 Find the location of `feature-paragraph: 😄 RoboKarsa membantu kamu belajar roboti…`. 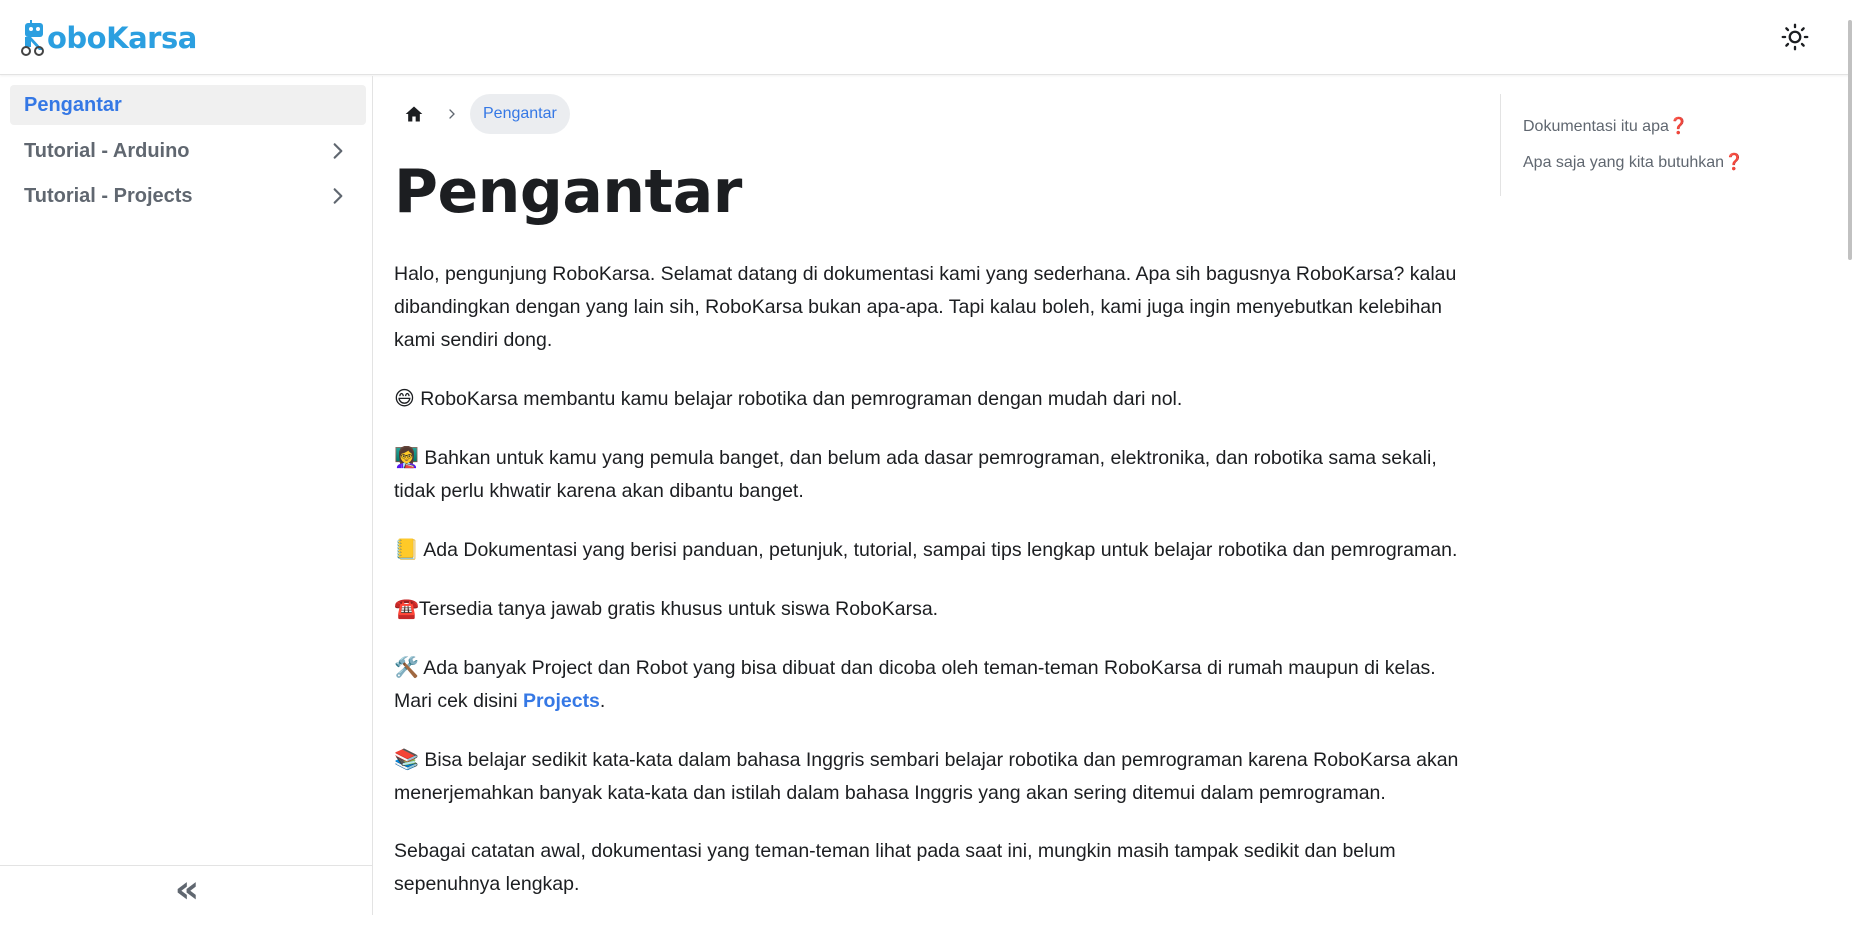

feature-paragraph: 😄 RoboKarsa membantu kamu belajar roboti… is located at coordinates (928, 399).